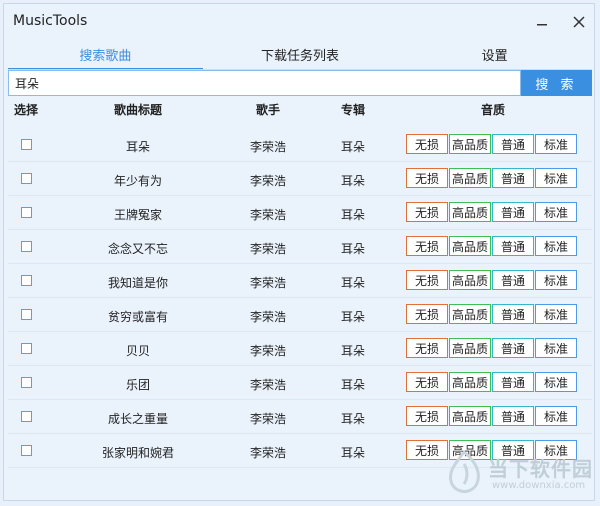  Describe the element at coordinates (300, 113) in the screenshot. I see `table-header: 选择 歌曲标题 歌手 专辑 音质` at that location.